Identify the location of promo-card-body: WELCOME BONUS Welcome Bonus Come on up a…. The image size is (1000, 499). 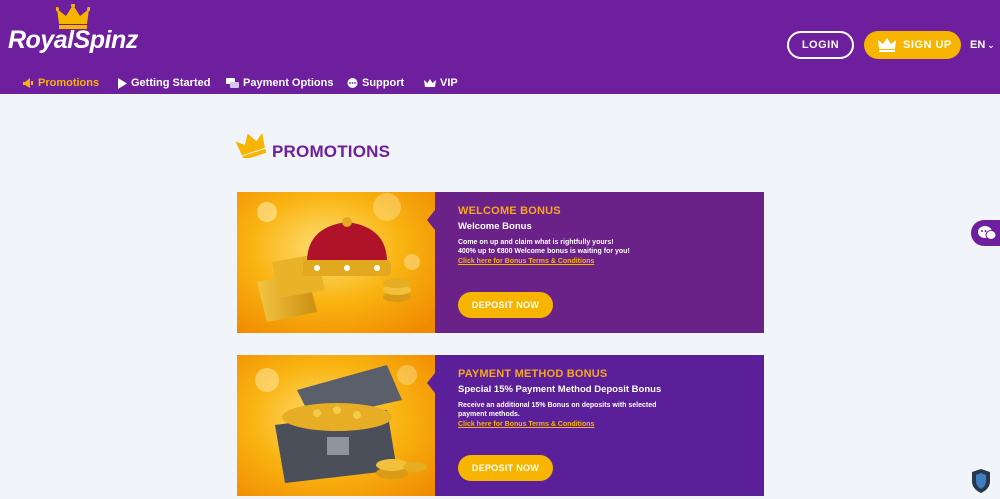
(595, 262).